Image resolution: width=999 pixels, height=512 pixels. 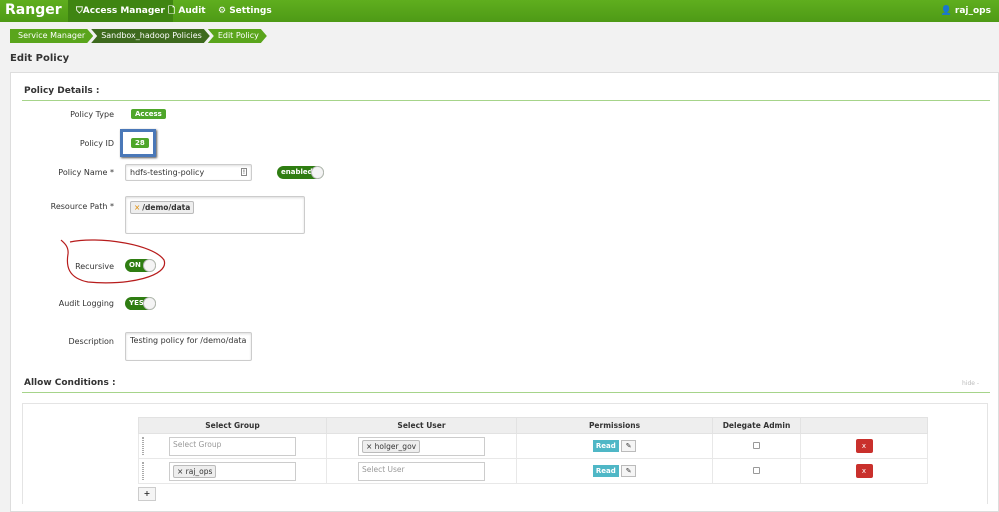 What do you see at coordinates (70, 383) in the screenshot?
I see `allow-conditions-header: Allow Conditions :` at bounding box center [70, 383].